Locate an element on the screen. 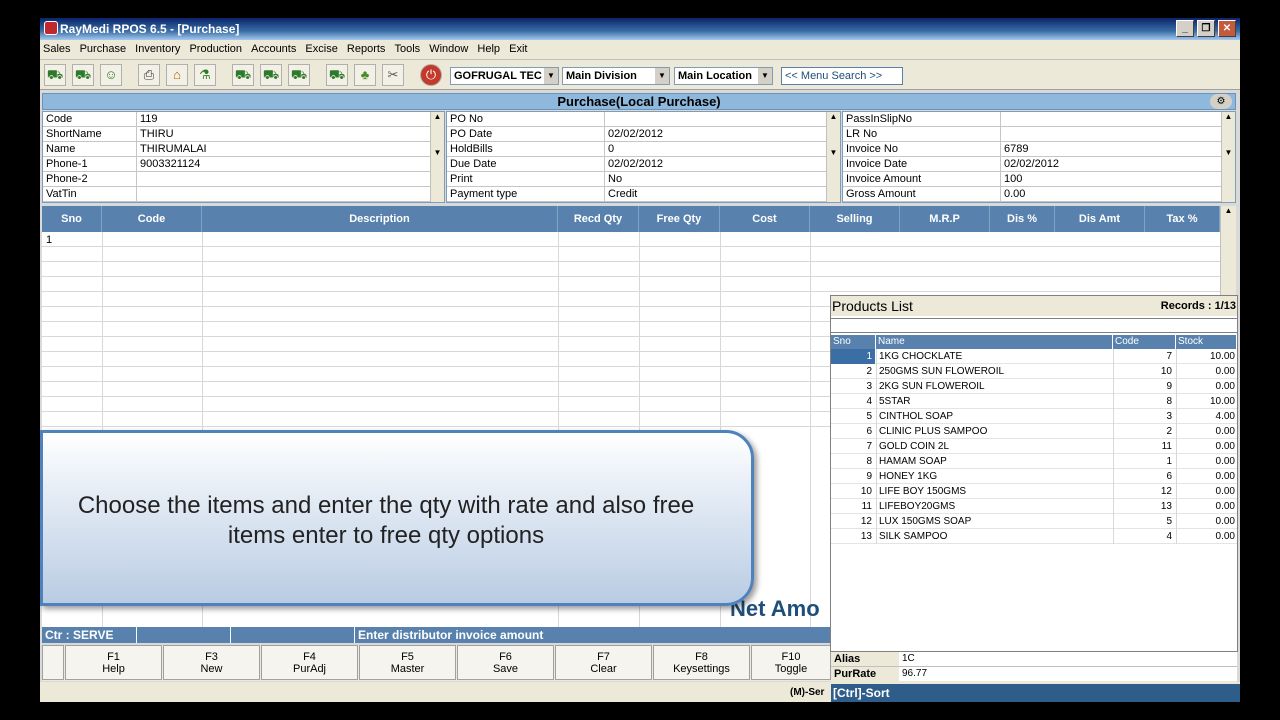 This screenshot has width=1280, height=720. print-icon: ⎙ is located at coordinates (149, 75).